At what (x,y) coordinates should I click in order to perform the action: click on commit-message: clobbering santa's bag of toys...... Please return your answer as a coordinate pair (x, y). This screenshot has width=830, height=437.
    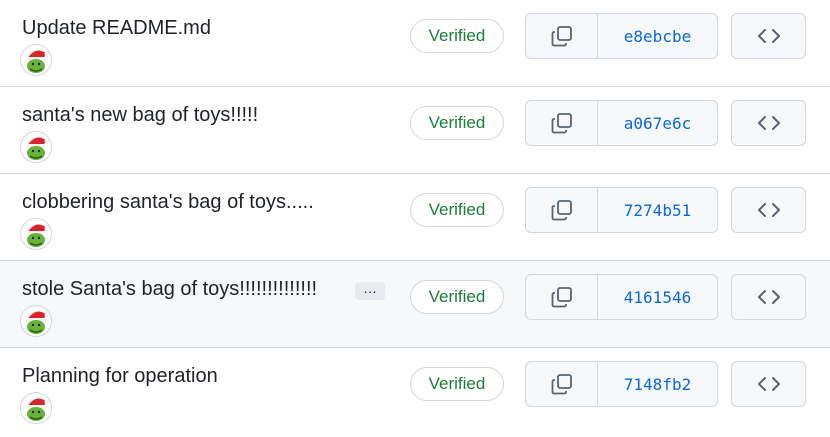
    Looking at the image, I should click on (168, 202).